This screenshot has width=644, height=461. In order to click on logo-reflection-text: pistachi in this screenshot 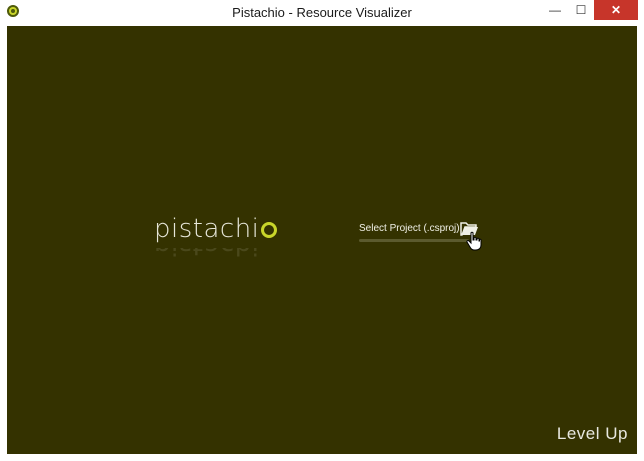, I will do `click(206, 254)`.